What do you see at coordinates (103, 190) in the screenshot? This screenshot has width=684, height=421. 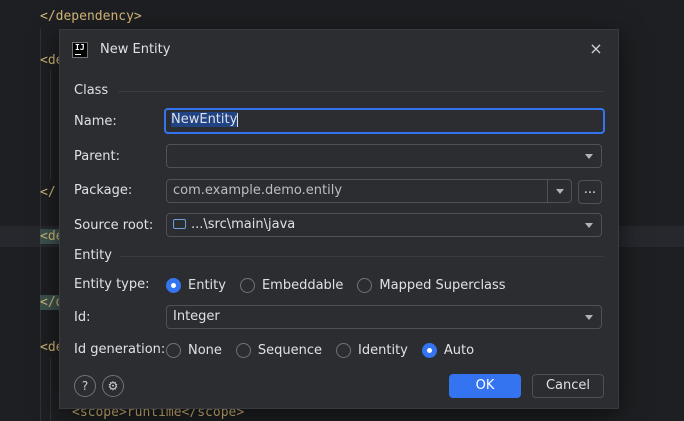 I see `package-label: Package:` at bounding box center [103, 190].